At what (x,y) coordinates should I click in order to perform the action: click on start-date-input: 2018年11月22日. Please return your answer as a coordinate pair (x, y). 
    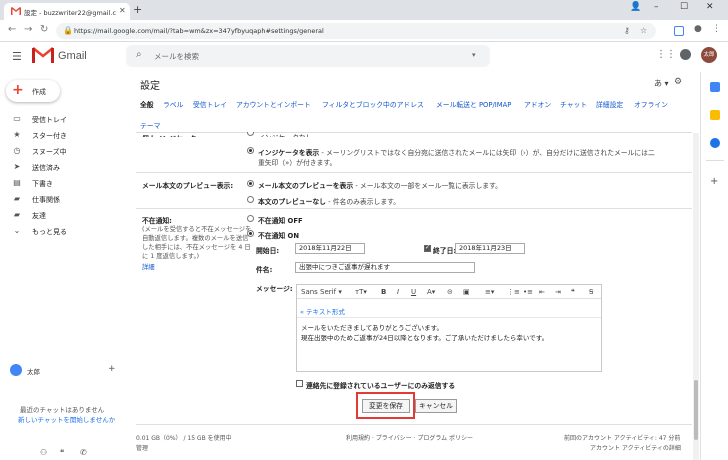
    Looking at the image, I should click on (330, 248).